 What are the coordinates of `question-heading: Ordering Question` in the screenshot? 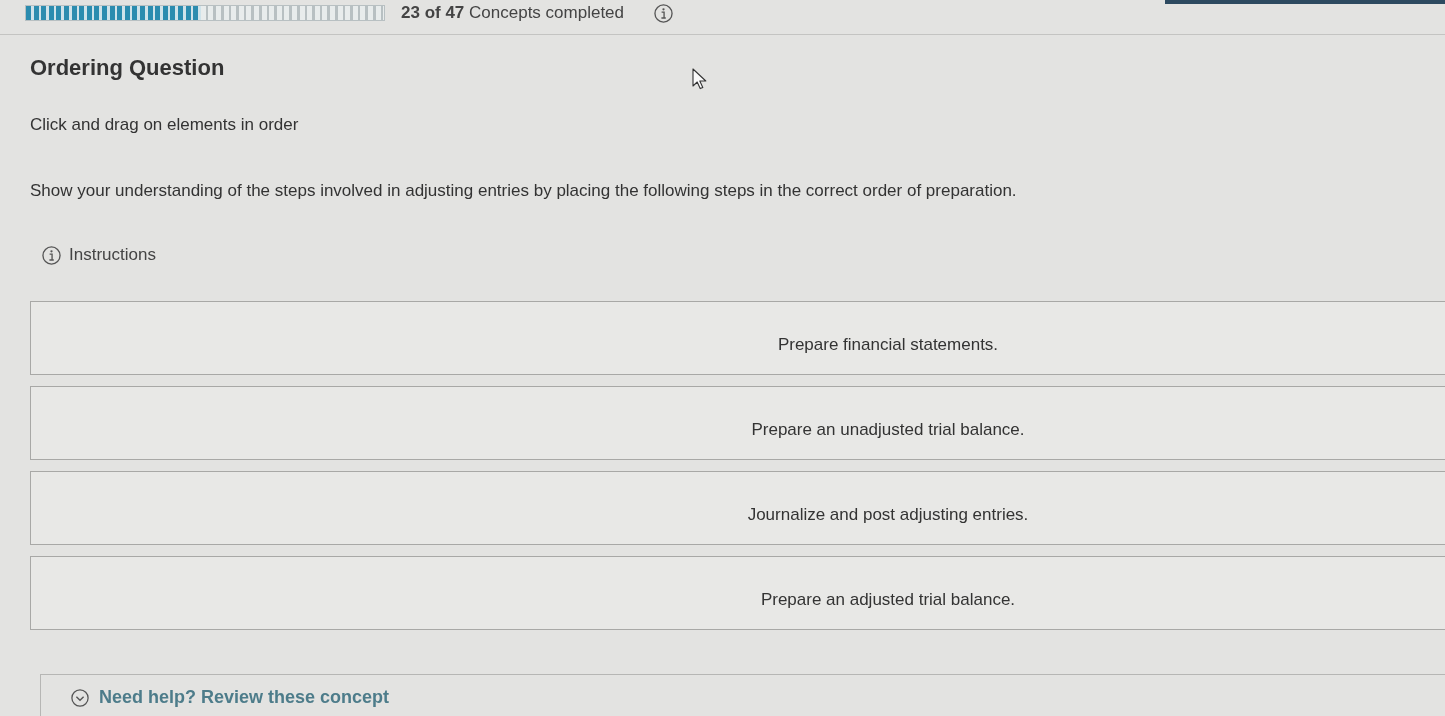 It's located at (127, 68).